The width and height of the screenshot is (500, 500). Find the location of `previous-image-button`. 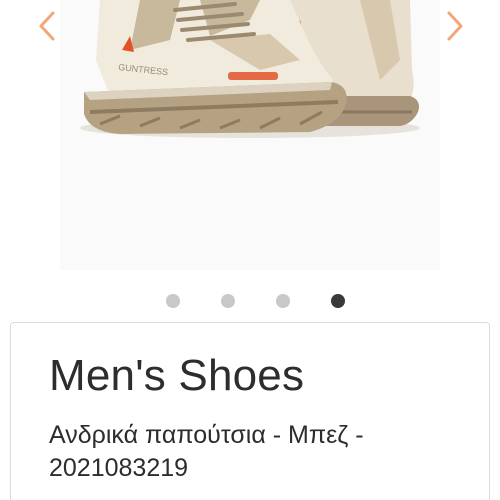

previous-image-button is located at coordinates (47, 26).